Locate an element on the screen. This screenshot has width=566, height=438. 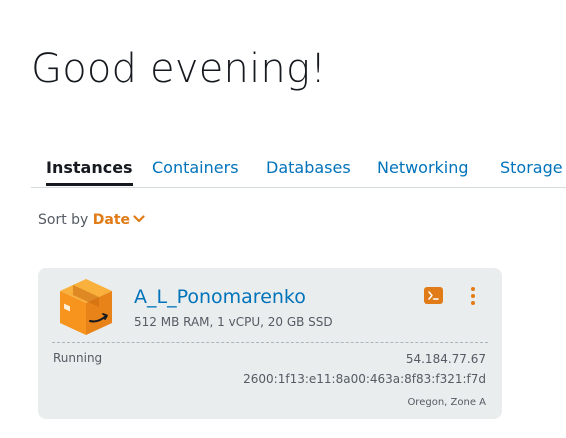
page-title: Good evening! is located at coordinates (179, 69).